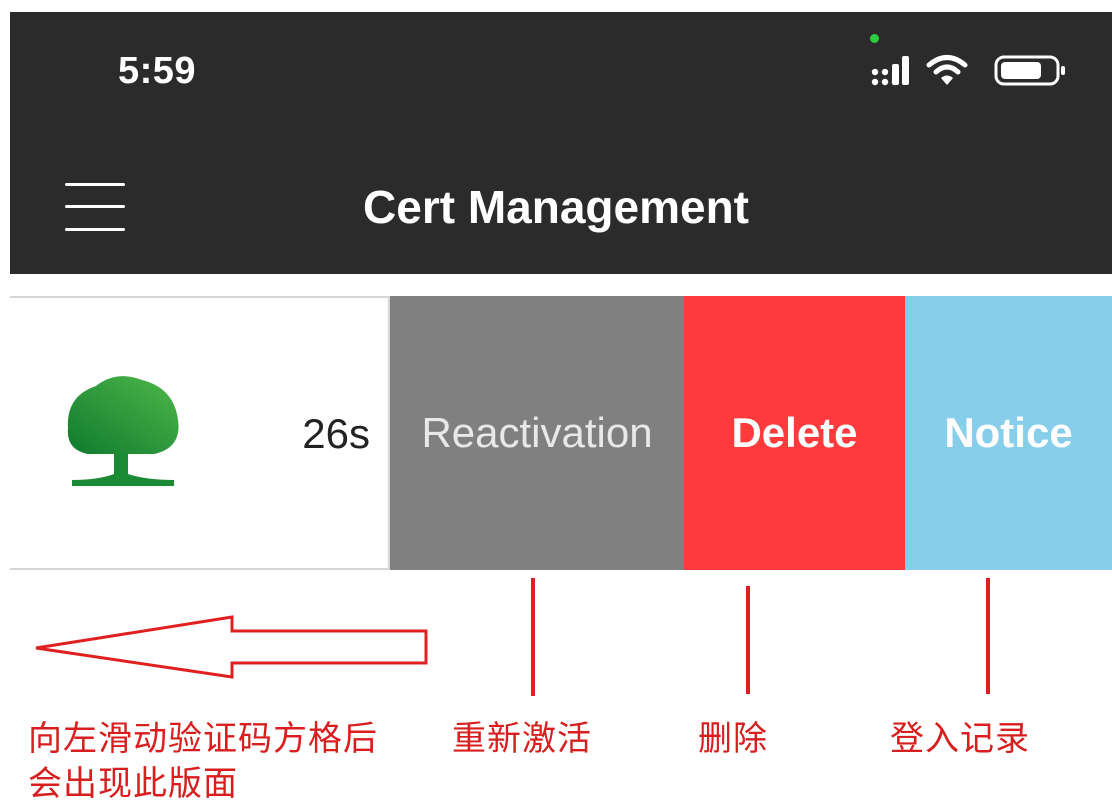 The width and height of the screenshot is (1112, 805). I want to click on battery-icon, so click(1029, 70).